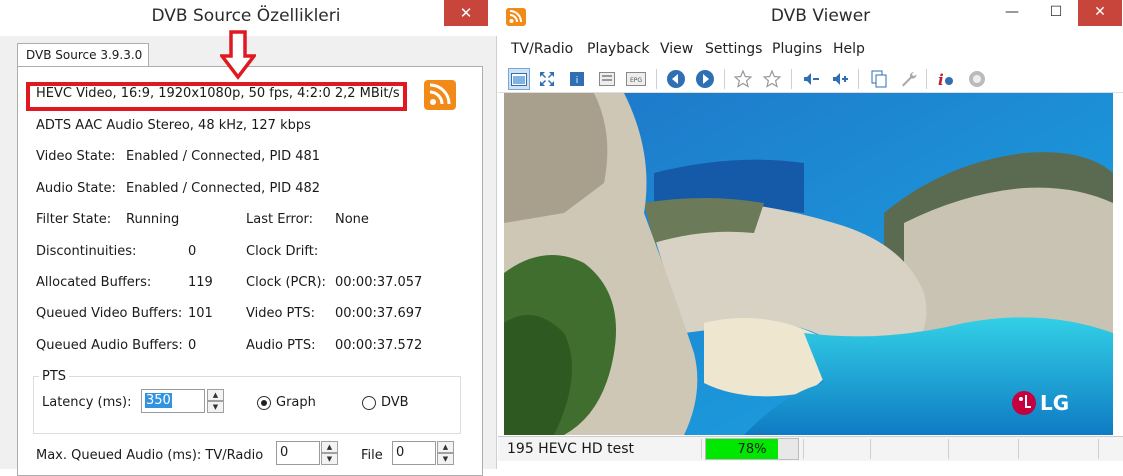  Describe the element at coordinates (76, 156) in the screenshot. I see `video-state-label: Video State:` at that location.